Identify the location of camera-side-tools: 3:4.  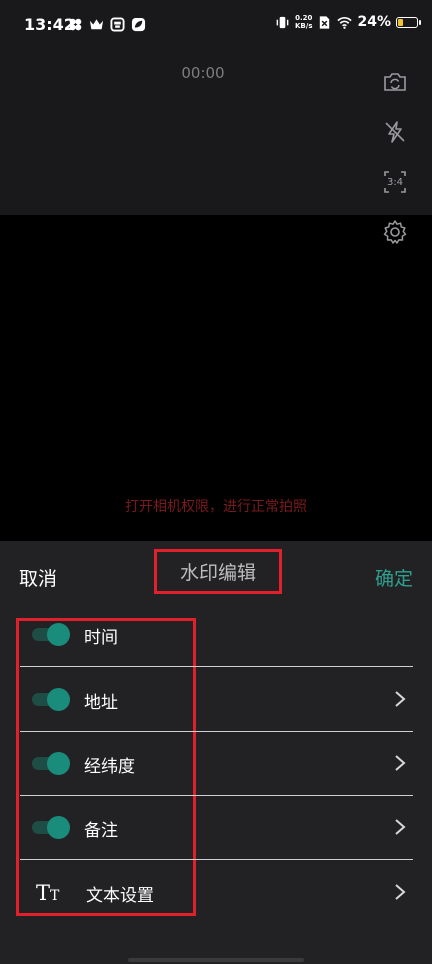
(395, 157).